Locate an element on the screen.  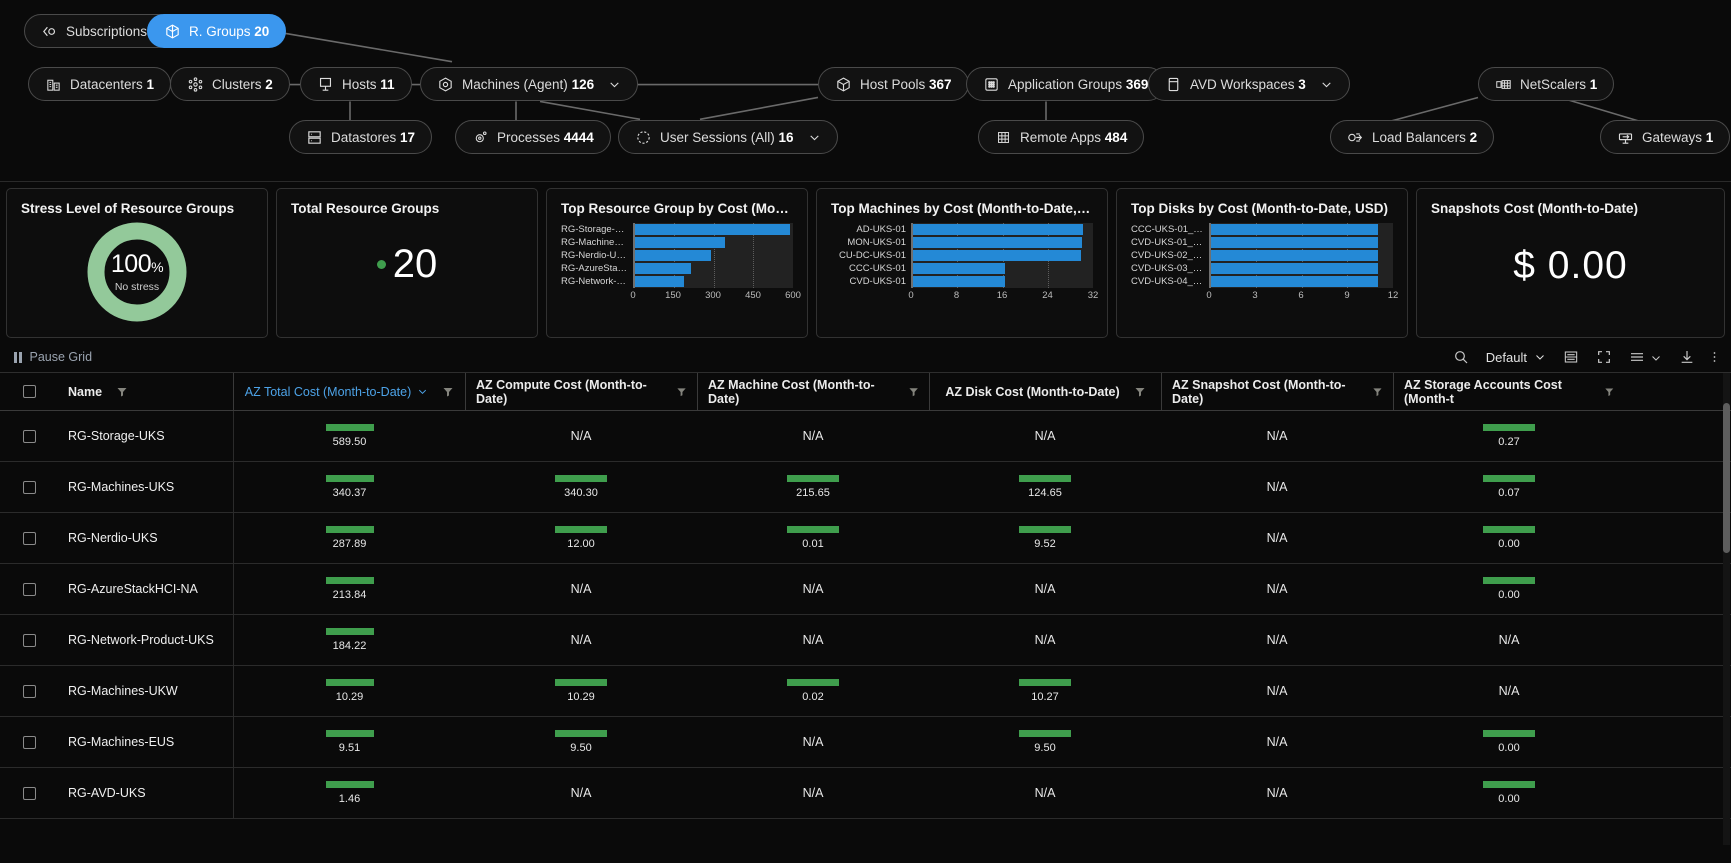
column-header-compute: AZ Compute Cost (Month-to-Date) is located at coordinates (581, 391).